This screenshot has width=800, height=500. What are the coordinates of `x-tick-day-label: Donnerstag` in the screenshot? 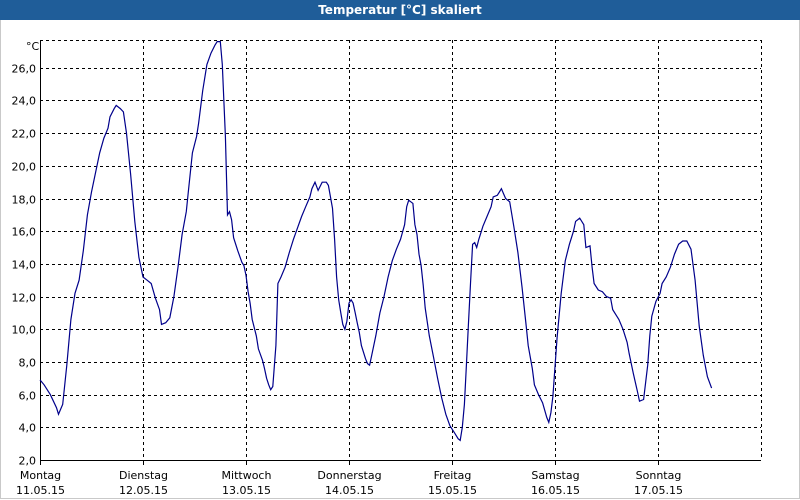 It's located at (349, 475).